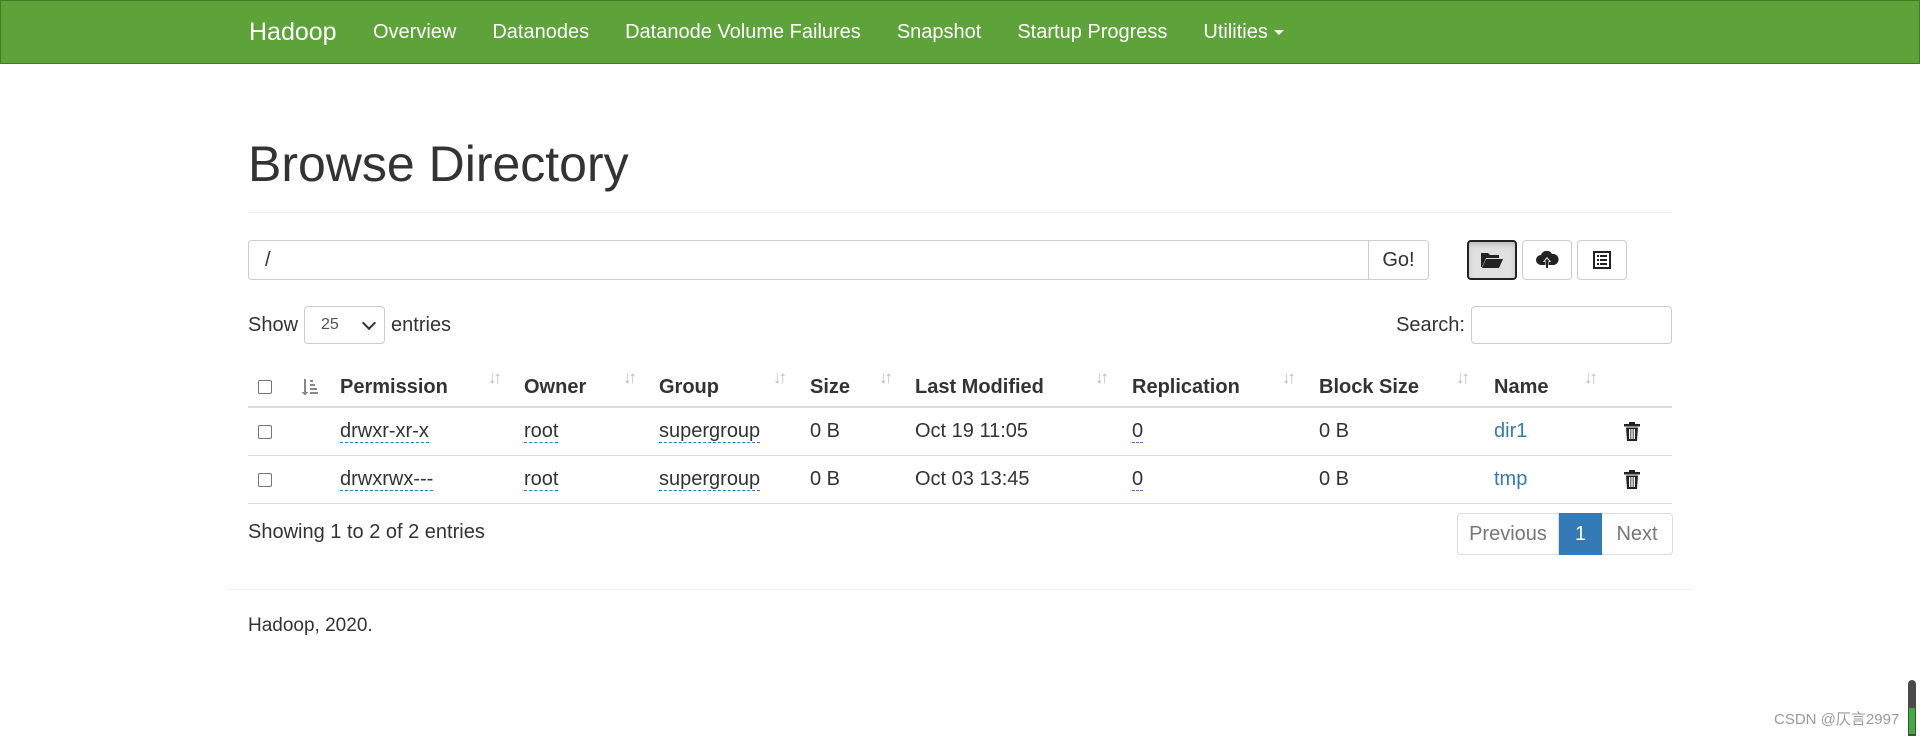 Image resolution: width=1920 pixels, height=736 pixels. I want to click on search-control: Search:, so click(1534, 325).